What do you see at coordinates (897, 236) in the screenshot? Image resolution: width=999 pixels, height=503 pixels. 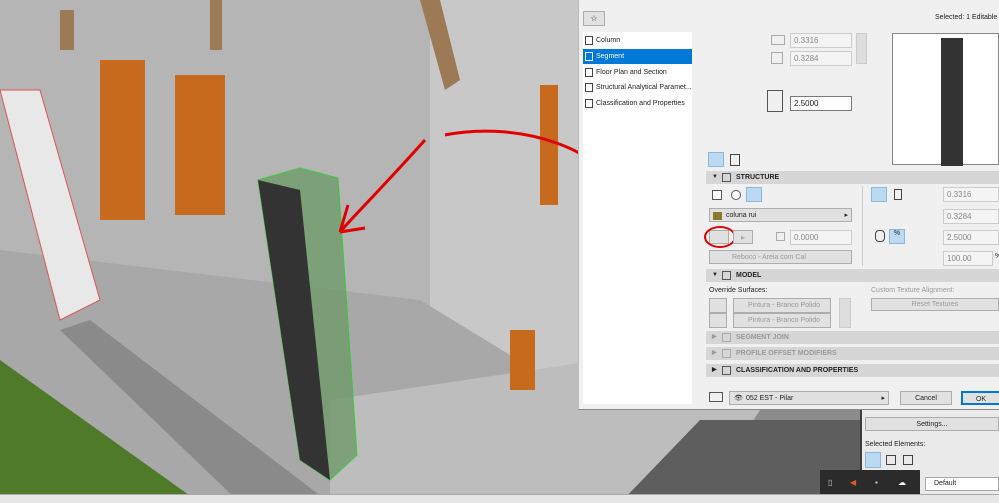 I see `percent-toggle: %` at bounding box center [897, 236].